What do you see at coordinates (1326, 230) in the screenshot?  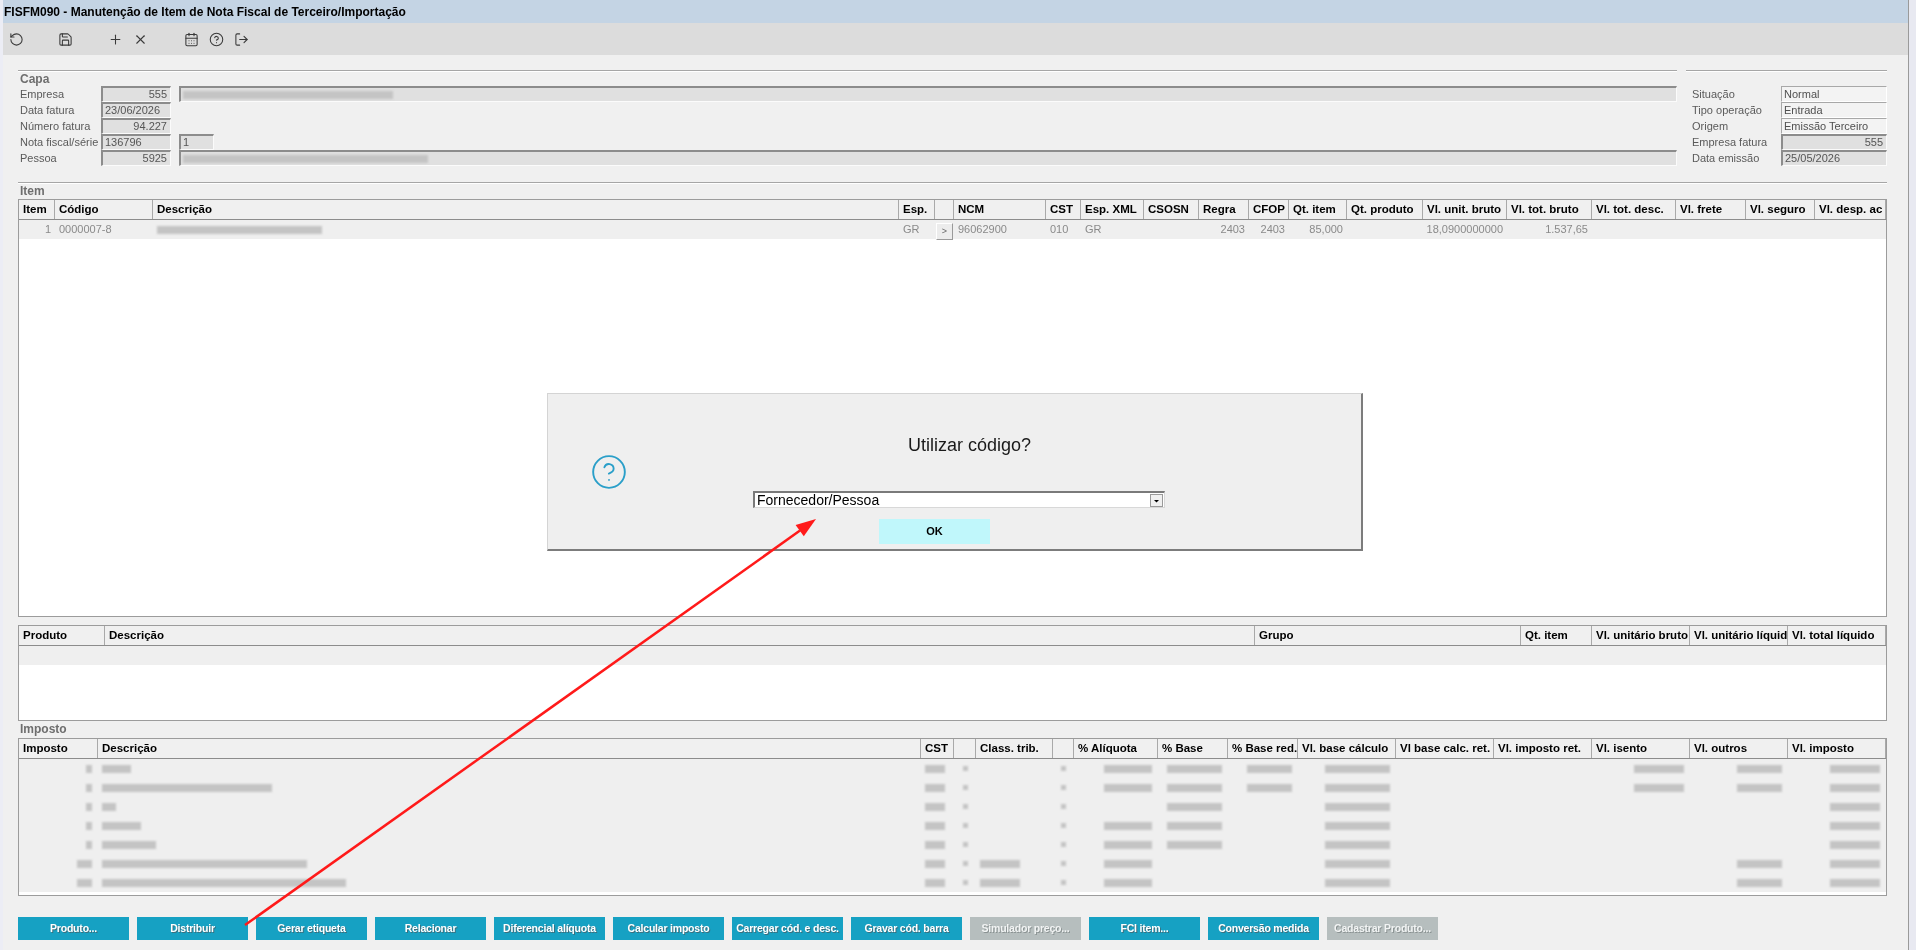 I see `table-value: 85,000` at bounding box center [1326, 230].